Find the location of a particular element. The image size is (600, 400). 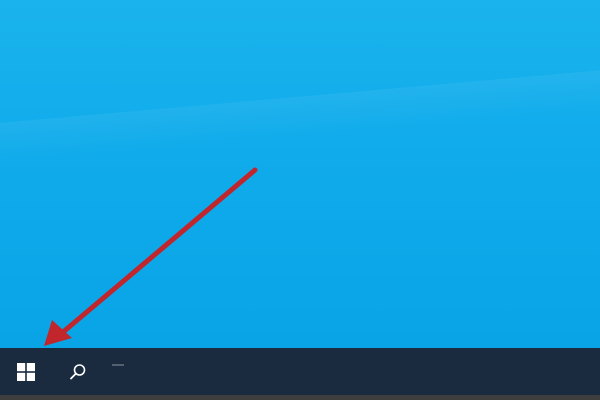

windows-logo-icon is located at coordinates (26, 371).